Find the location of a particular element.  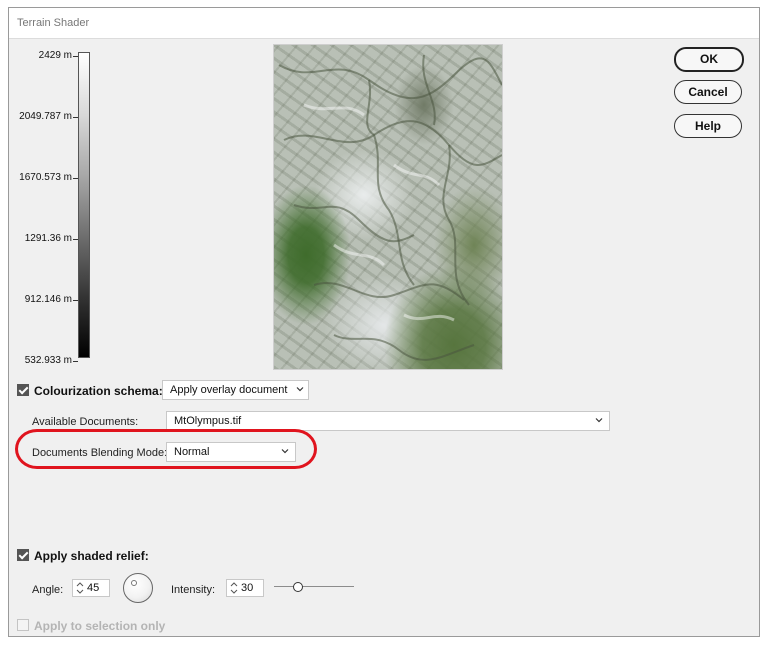

available-documents-value: MtOlympus.tif is located at coordinates (208, 421).